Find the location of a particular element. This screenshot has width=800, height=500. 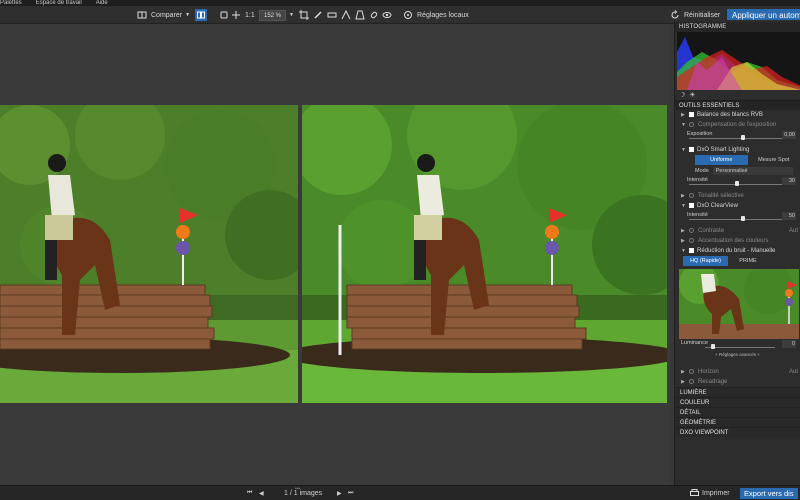

perspective-button is located at coordinates (360, 15).